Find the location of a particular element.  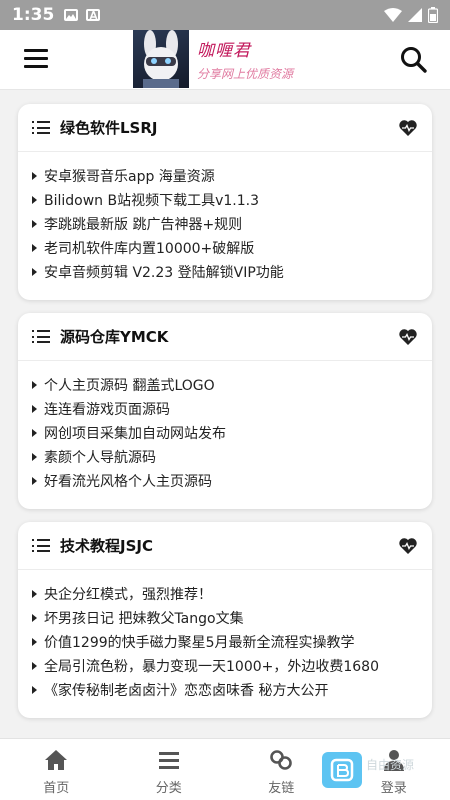

app-header: 咖喱君 分享网上优质资源 is located at coordinates (225, 60).